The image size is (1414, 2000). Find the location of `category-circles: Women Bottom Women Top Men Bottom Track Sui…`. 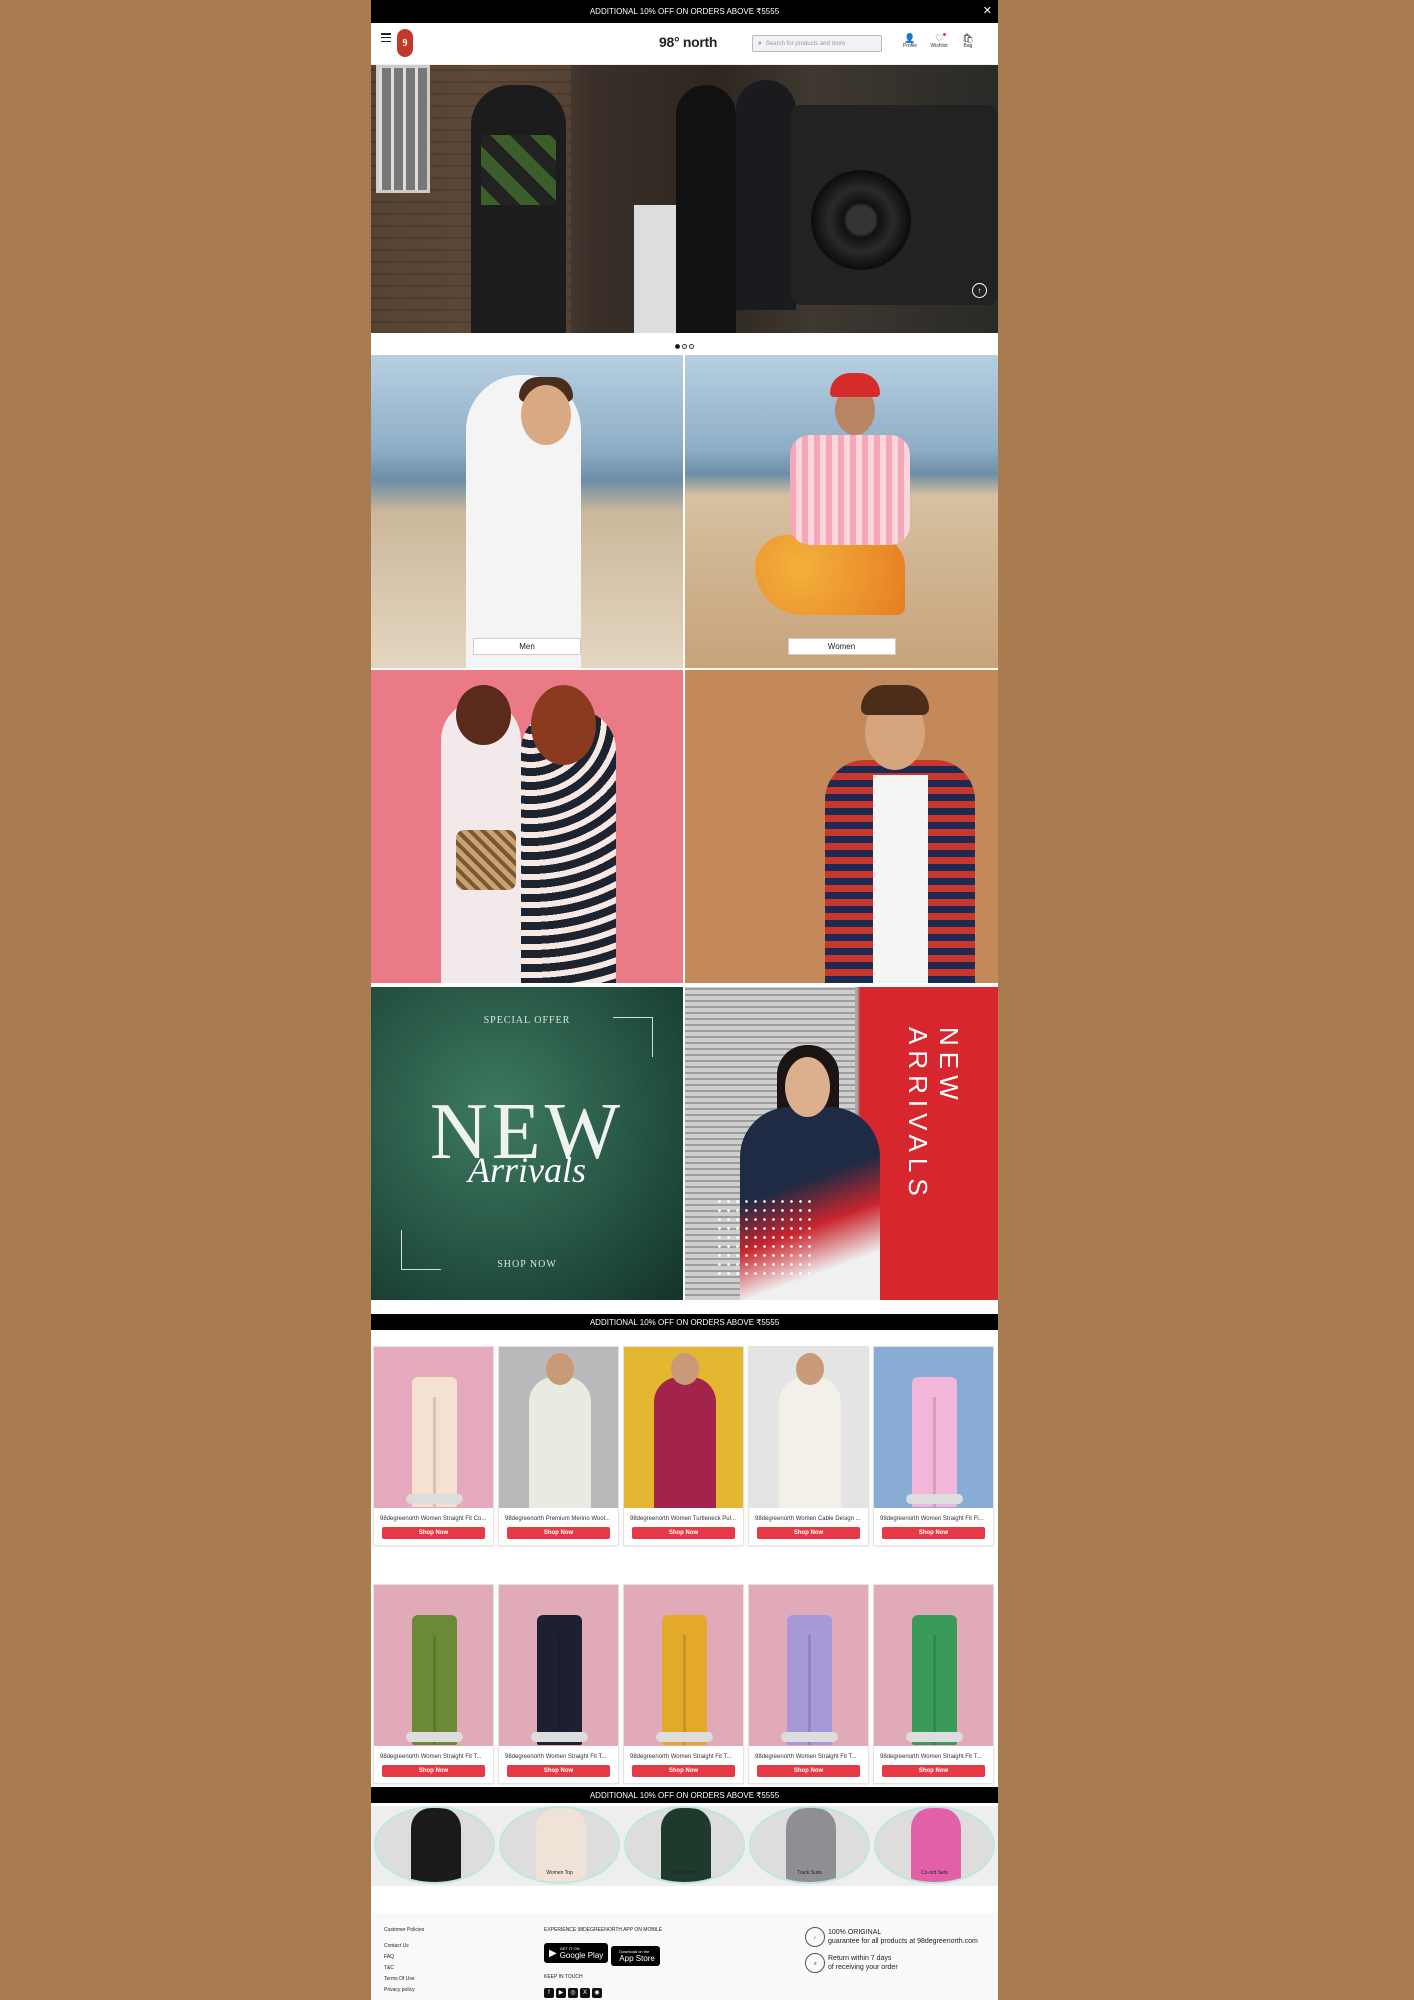

category-circles: Women Bottom Women Top Men Bottom Track Sui… is located at coordinates (684, 1846).